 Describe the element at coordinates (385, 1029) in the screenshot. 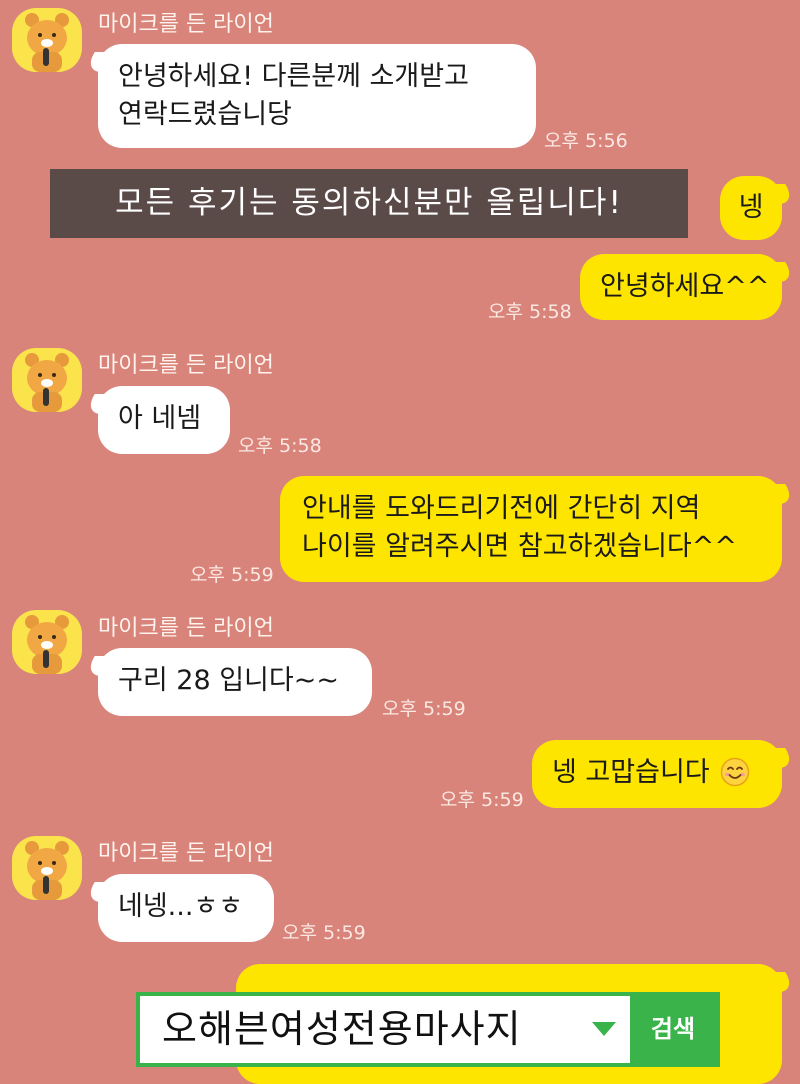

I see `search-input: 오해븐여성전용마사지` at that location.